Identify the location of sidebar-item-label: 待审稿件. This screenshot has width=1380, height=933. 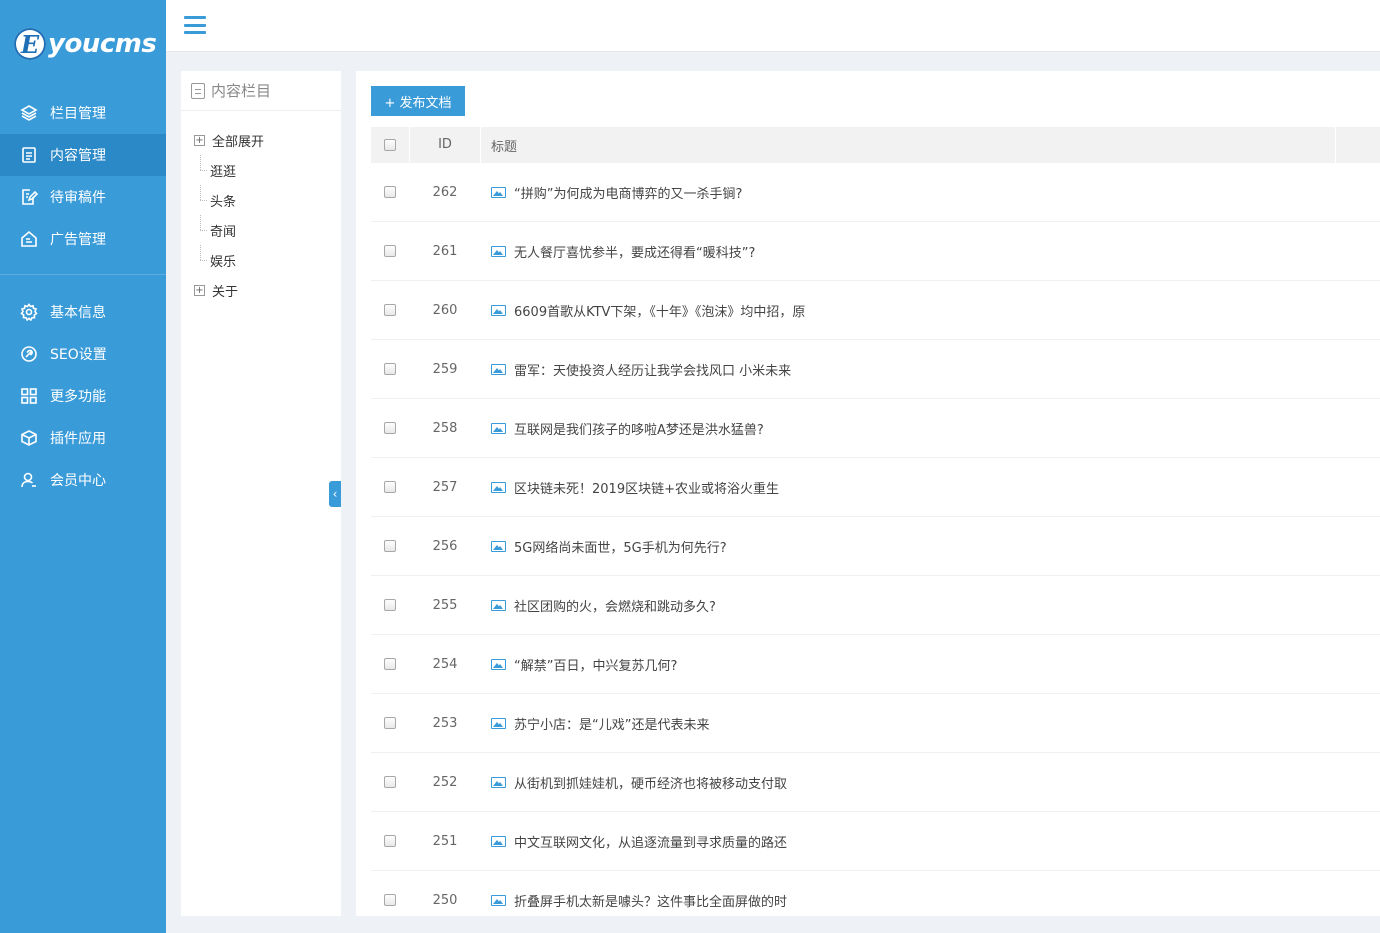
(78, 198).